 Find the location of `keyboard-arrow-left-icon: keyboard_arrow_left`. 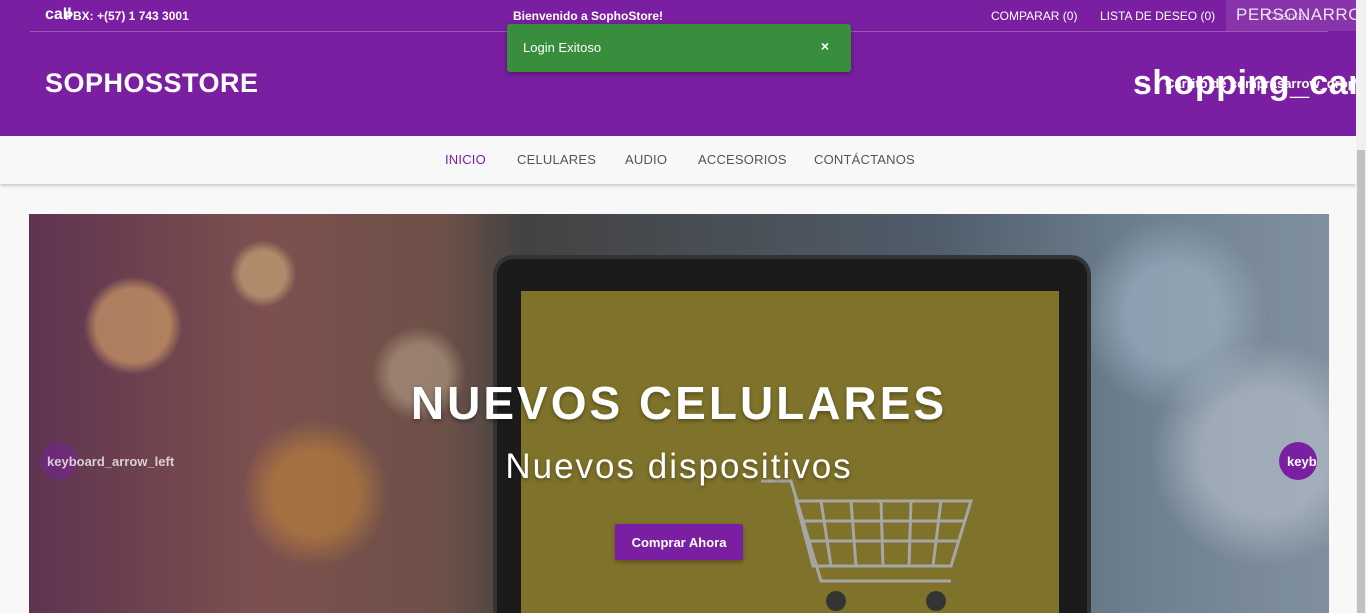

keyboard-arrow-left-icon: keyboard_arrow_left is located at coordinates (110, 461).